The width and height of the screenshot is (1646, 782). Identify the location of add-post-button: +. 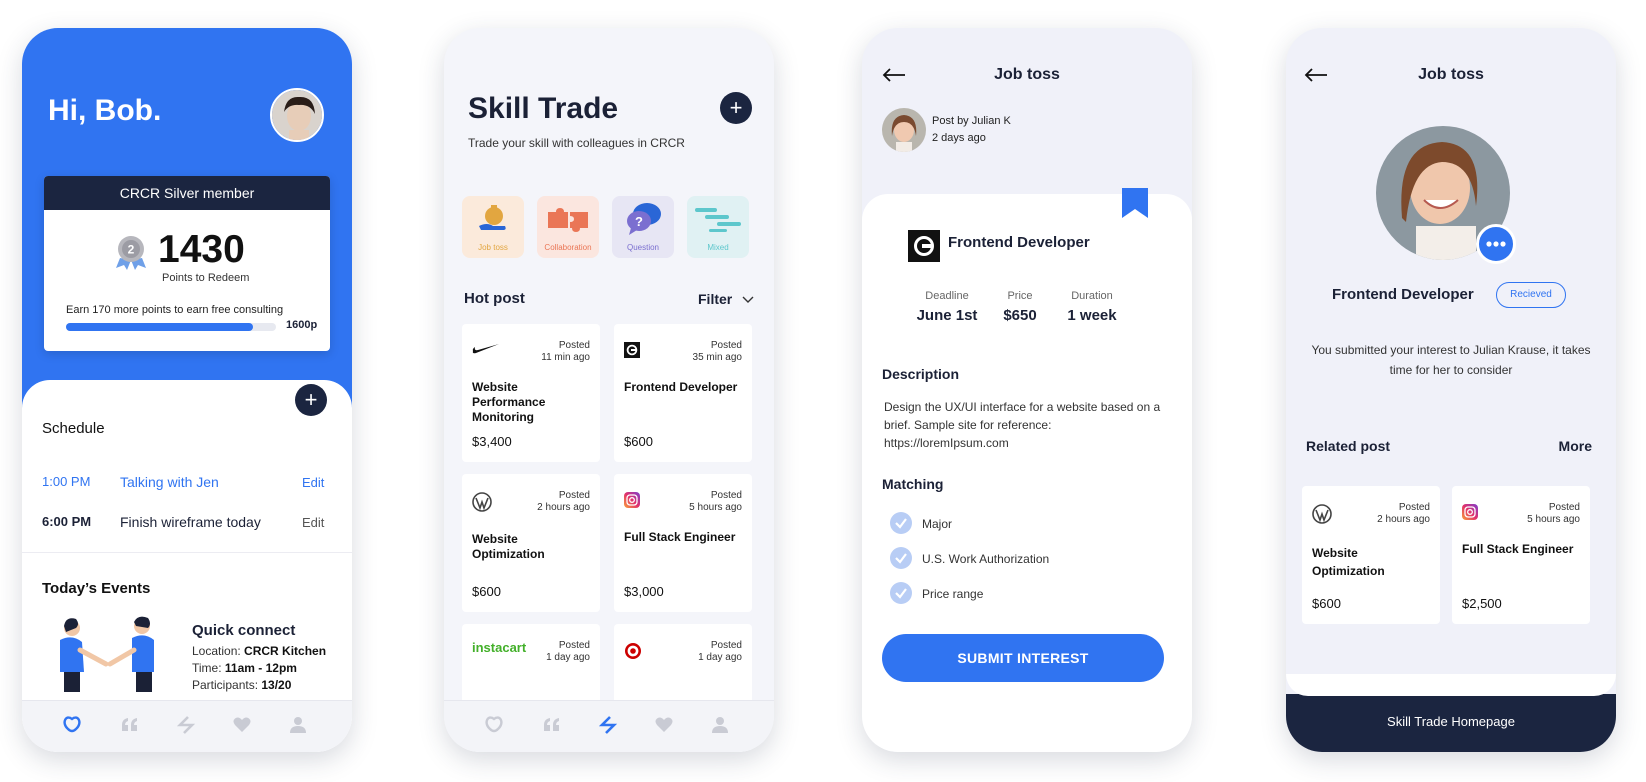
(736, 108).